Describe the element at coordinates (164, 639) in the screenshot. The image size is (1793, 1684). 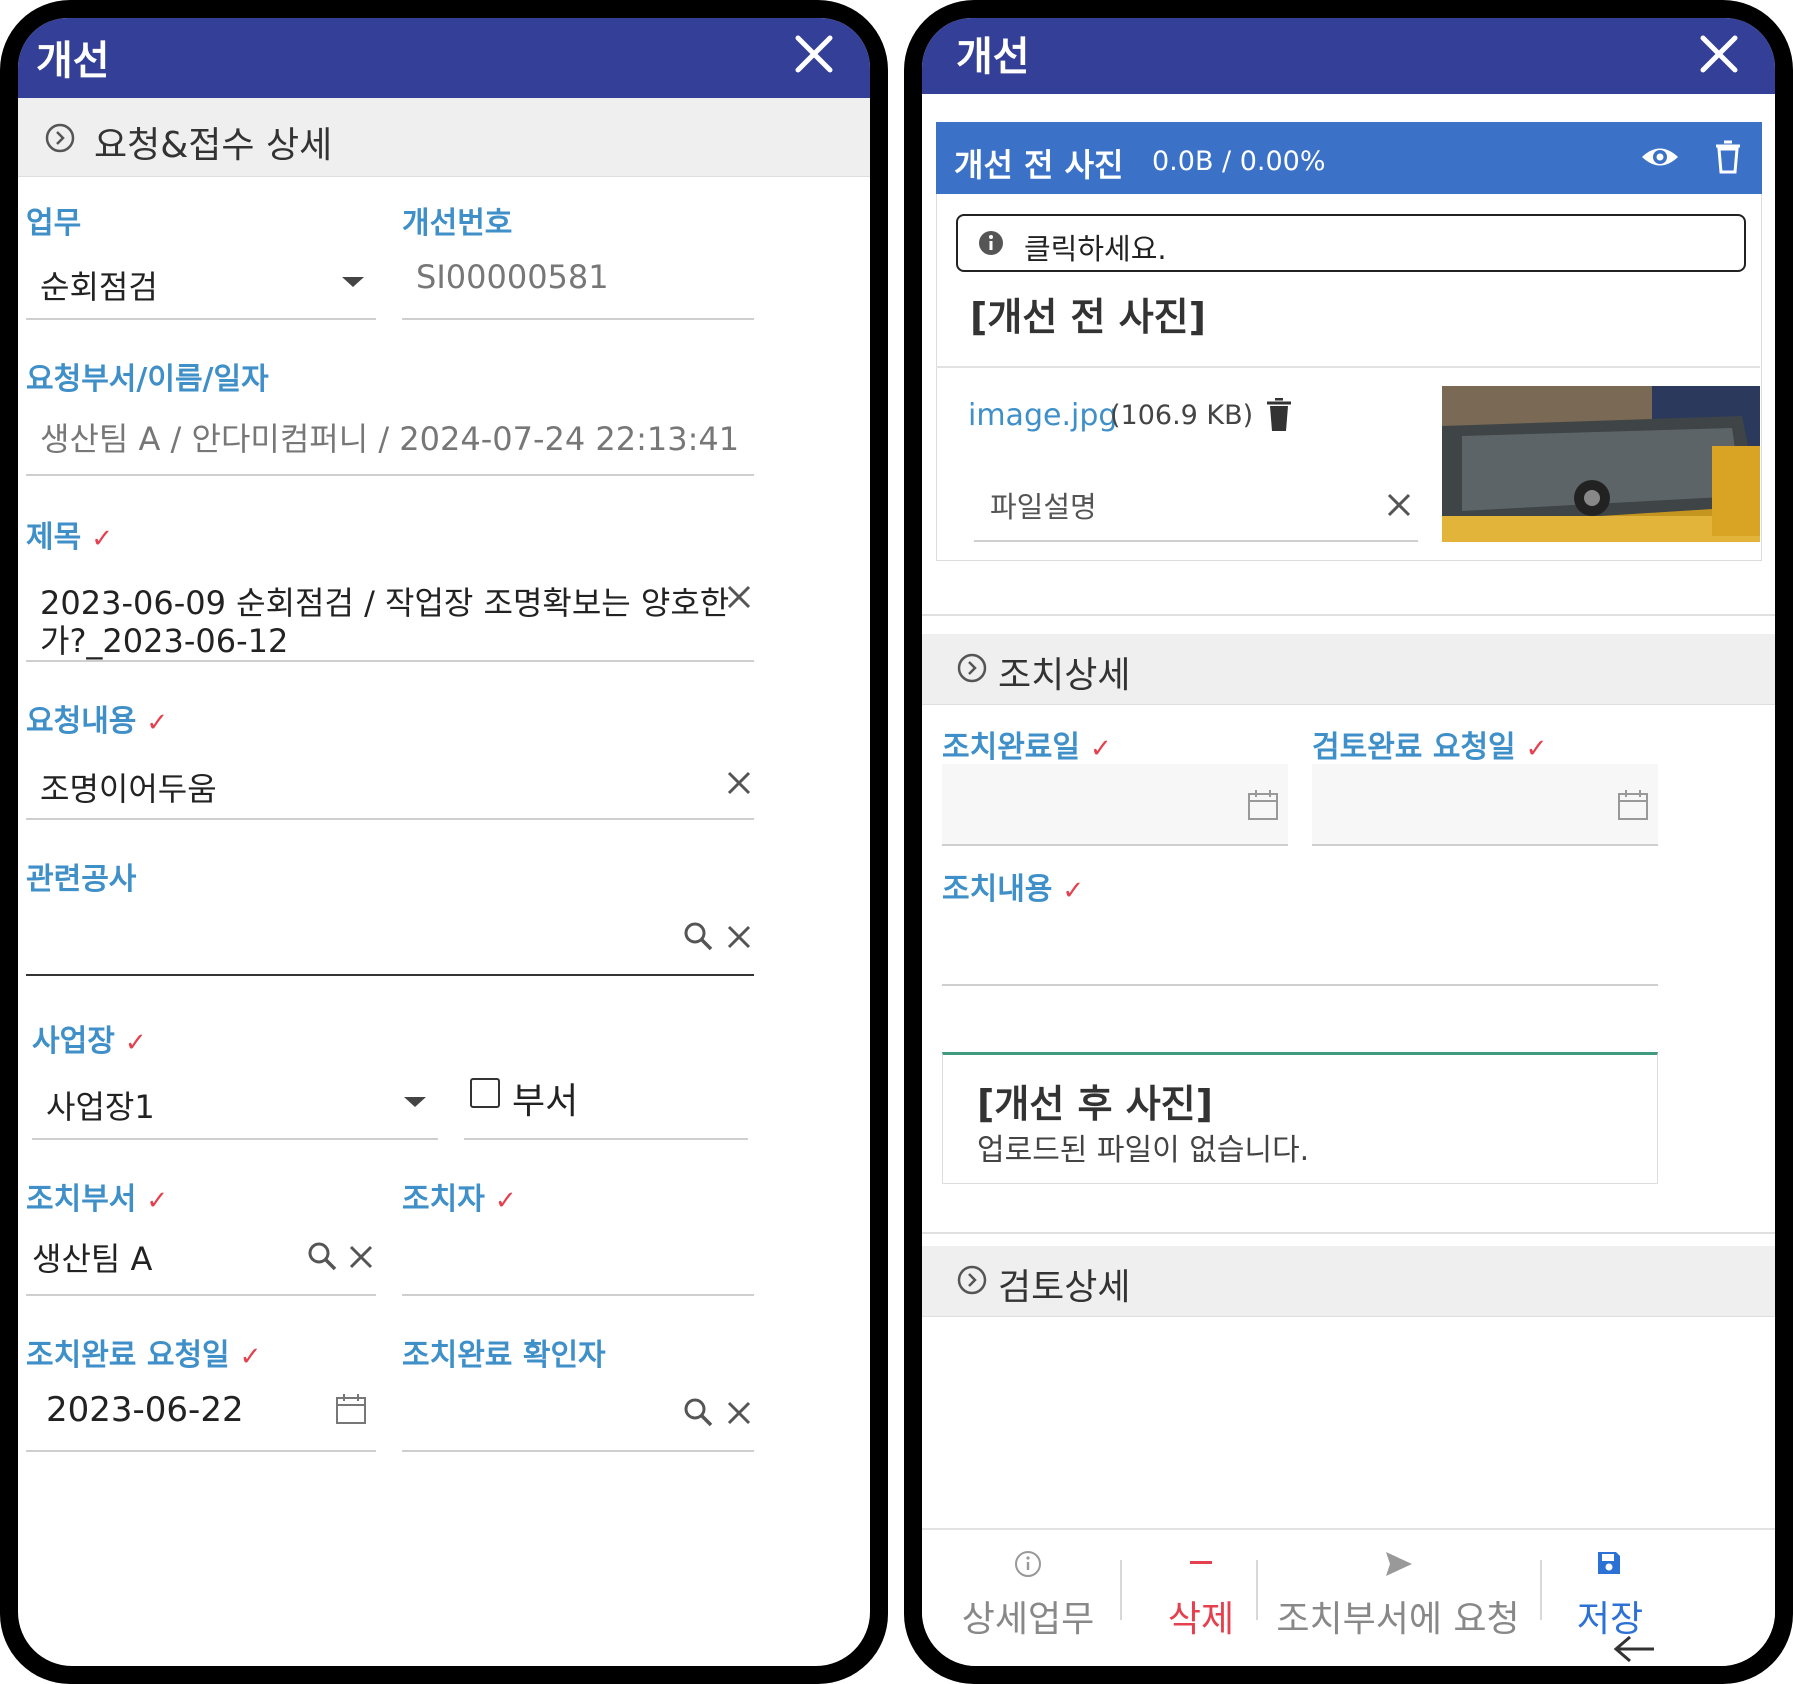
I see `subject-line-2: 가?_2023-06-12` at that location.